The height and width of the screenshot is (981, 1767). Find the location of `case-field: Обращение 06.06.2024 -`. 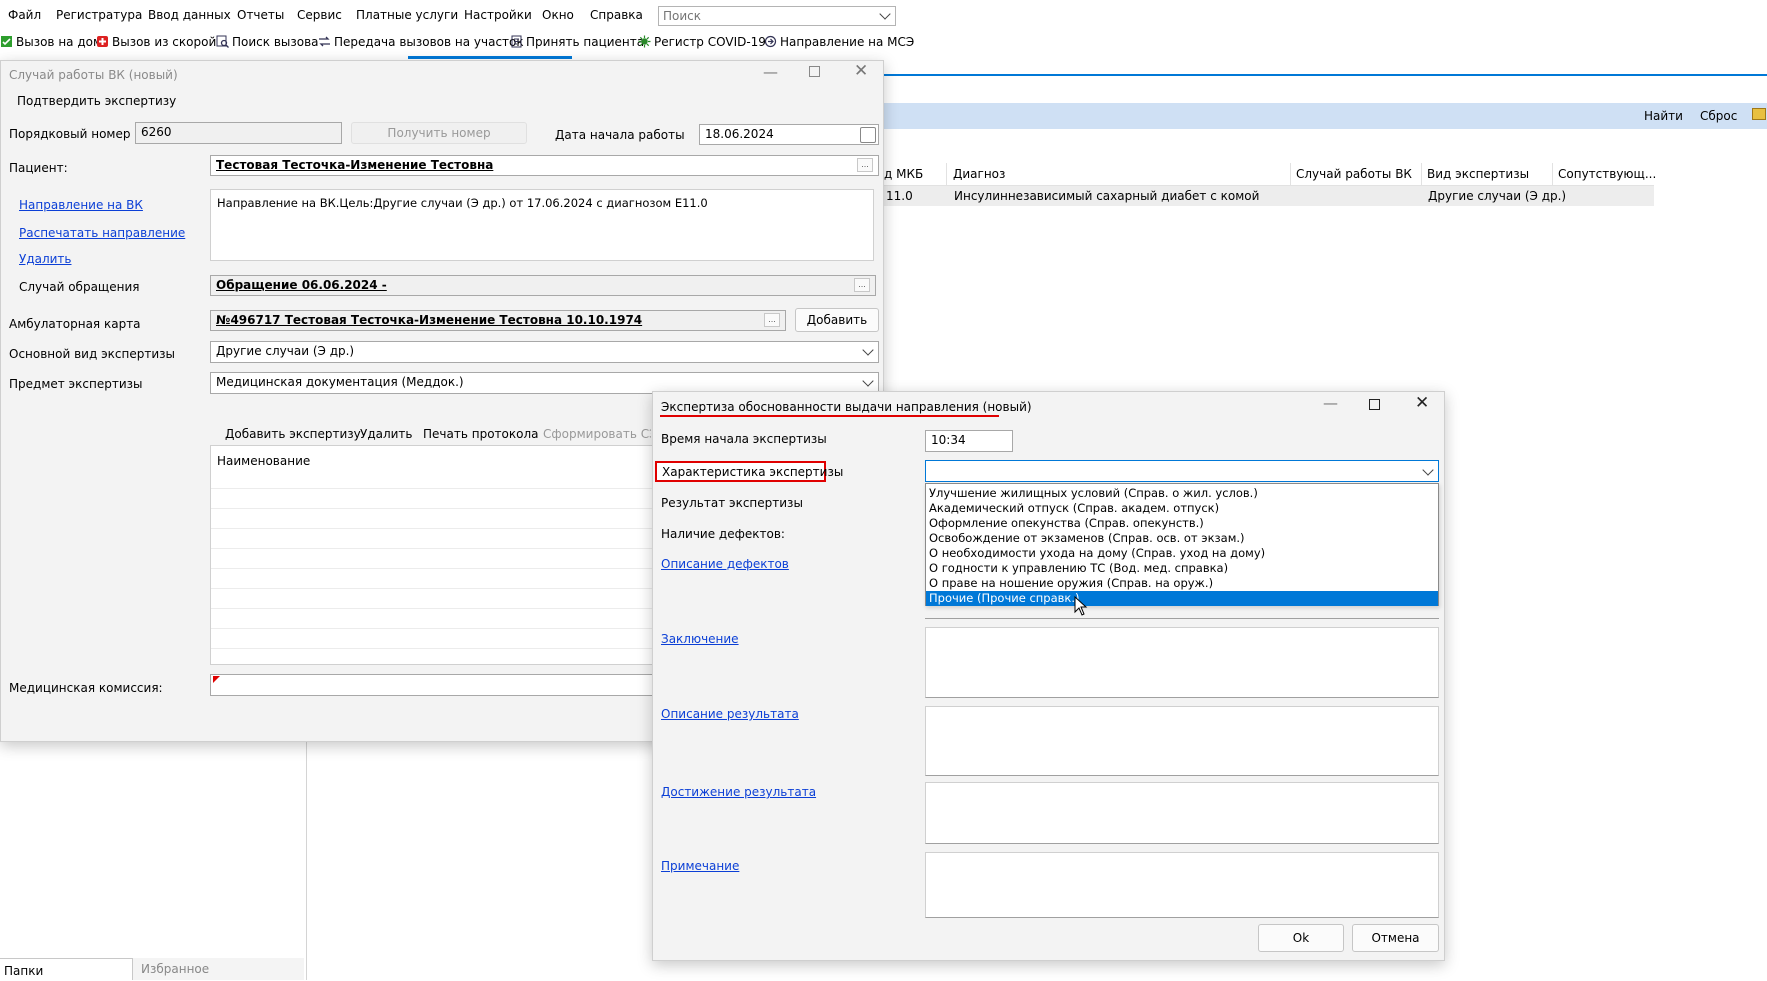

case-field: Обращение 06.06.2024 - is located at coordinates (543, 285).